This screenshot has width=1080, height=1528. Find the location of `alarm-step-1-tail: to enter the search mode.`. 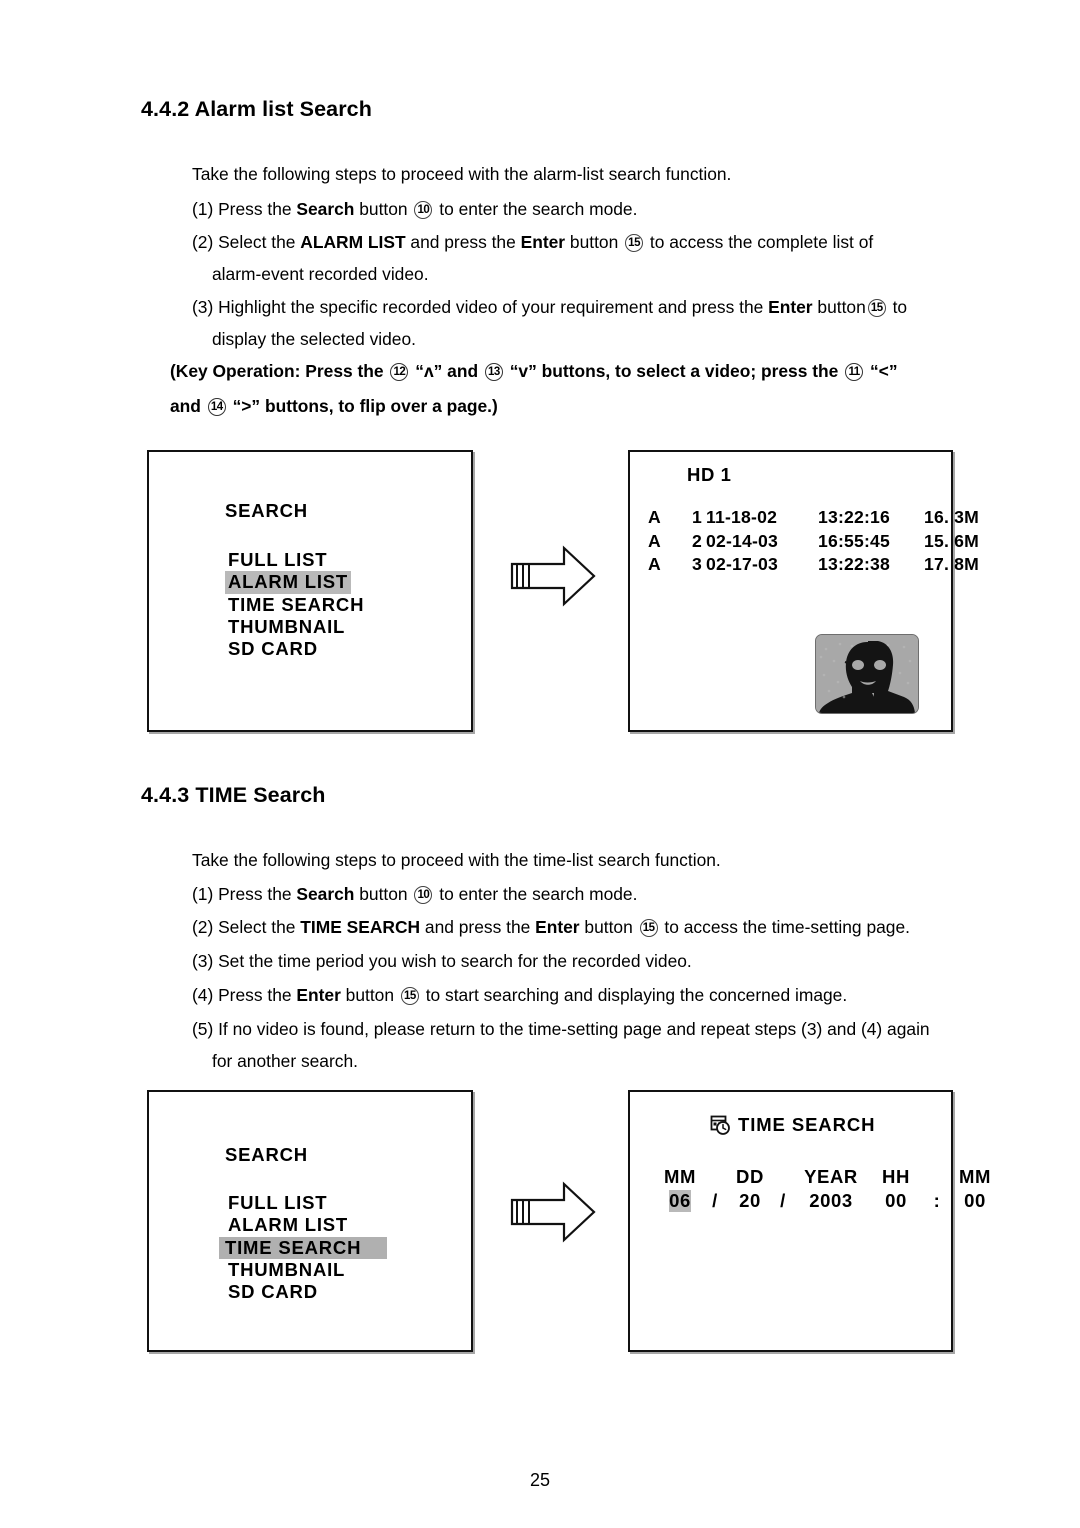

alarm-step-1-tail: to enter the search mode. is located at coordinates (536, 209).